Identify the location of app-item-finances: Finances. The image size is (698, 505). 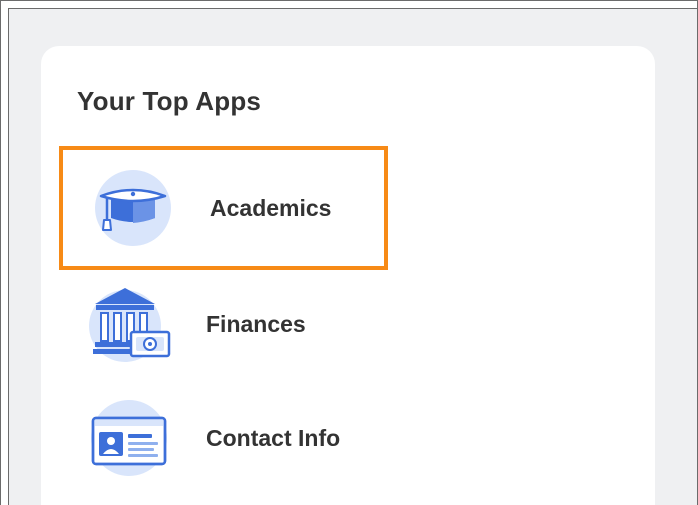
(223, 328).